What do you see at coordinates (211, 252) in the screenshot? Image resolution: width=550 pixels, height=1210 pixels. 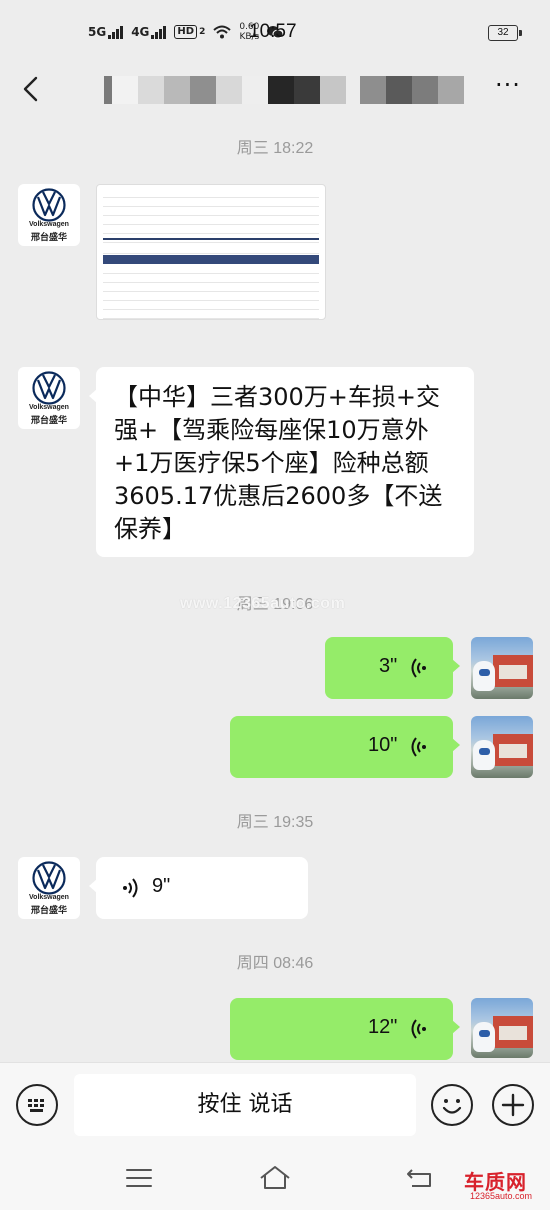 I see `image-message-insurance-quote` at bounding box center [211, 252].